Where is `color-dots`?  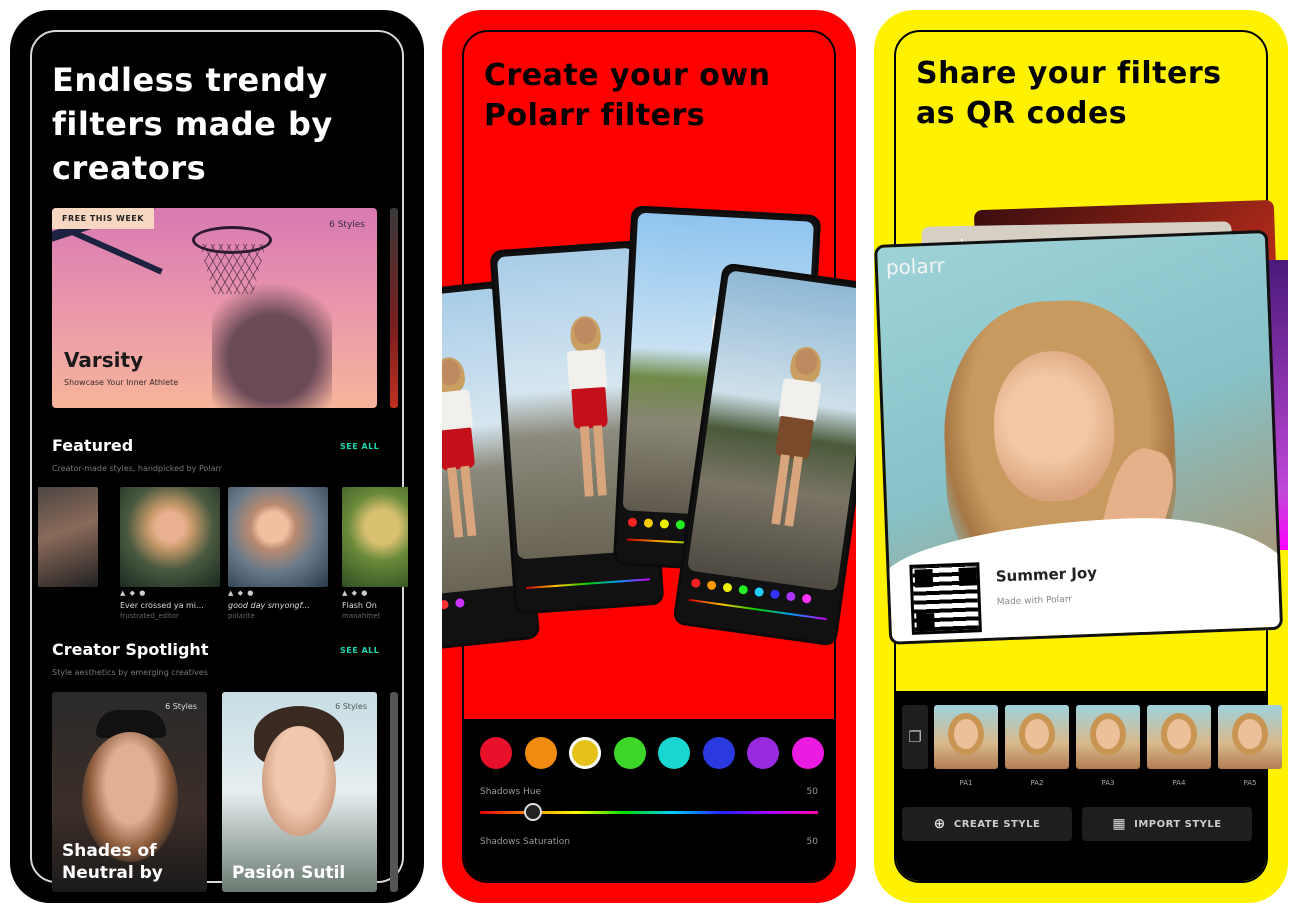
color-dots is located at coordinates (453, 604).